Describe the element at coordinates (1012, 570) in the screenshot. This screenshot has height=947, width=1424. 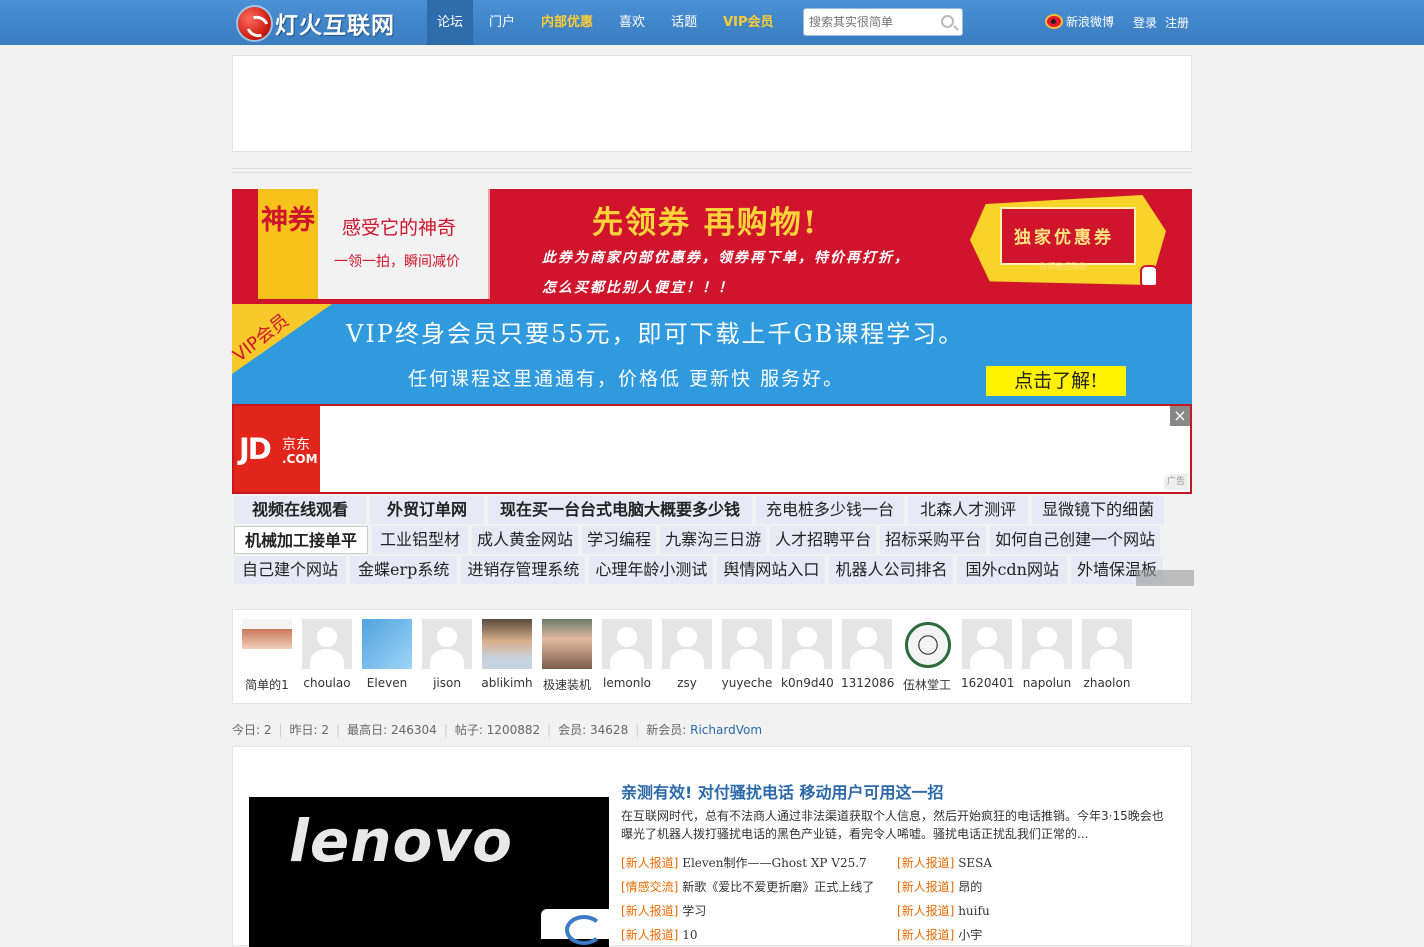
I see `keyword-link: 国外cdn网站` at that location.